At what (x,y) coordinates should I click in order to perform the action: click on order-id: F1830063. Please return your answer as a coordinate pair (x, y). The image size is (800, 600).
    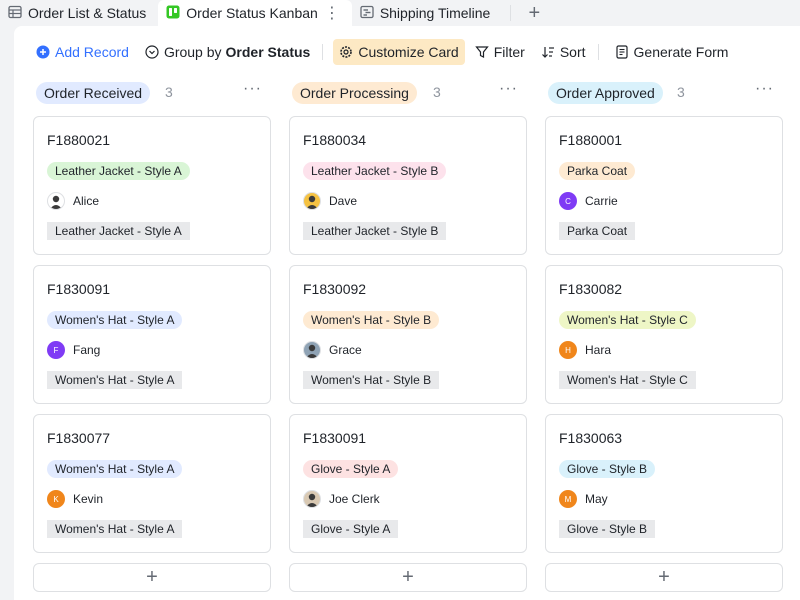
    Looking at the image, I should click on (591, 438).